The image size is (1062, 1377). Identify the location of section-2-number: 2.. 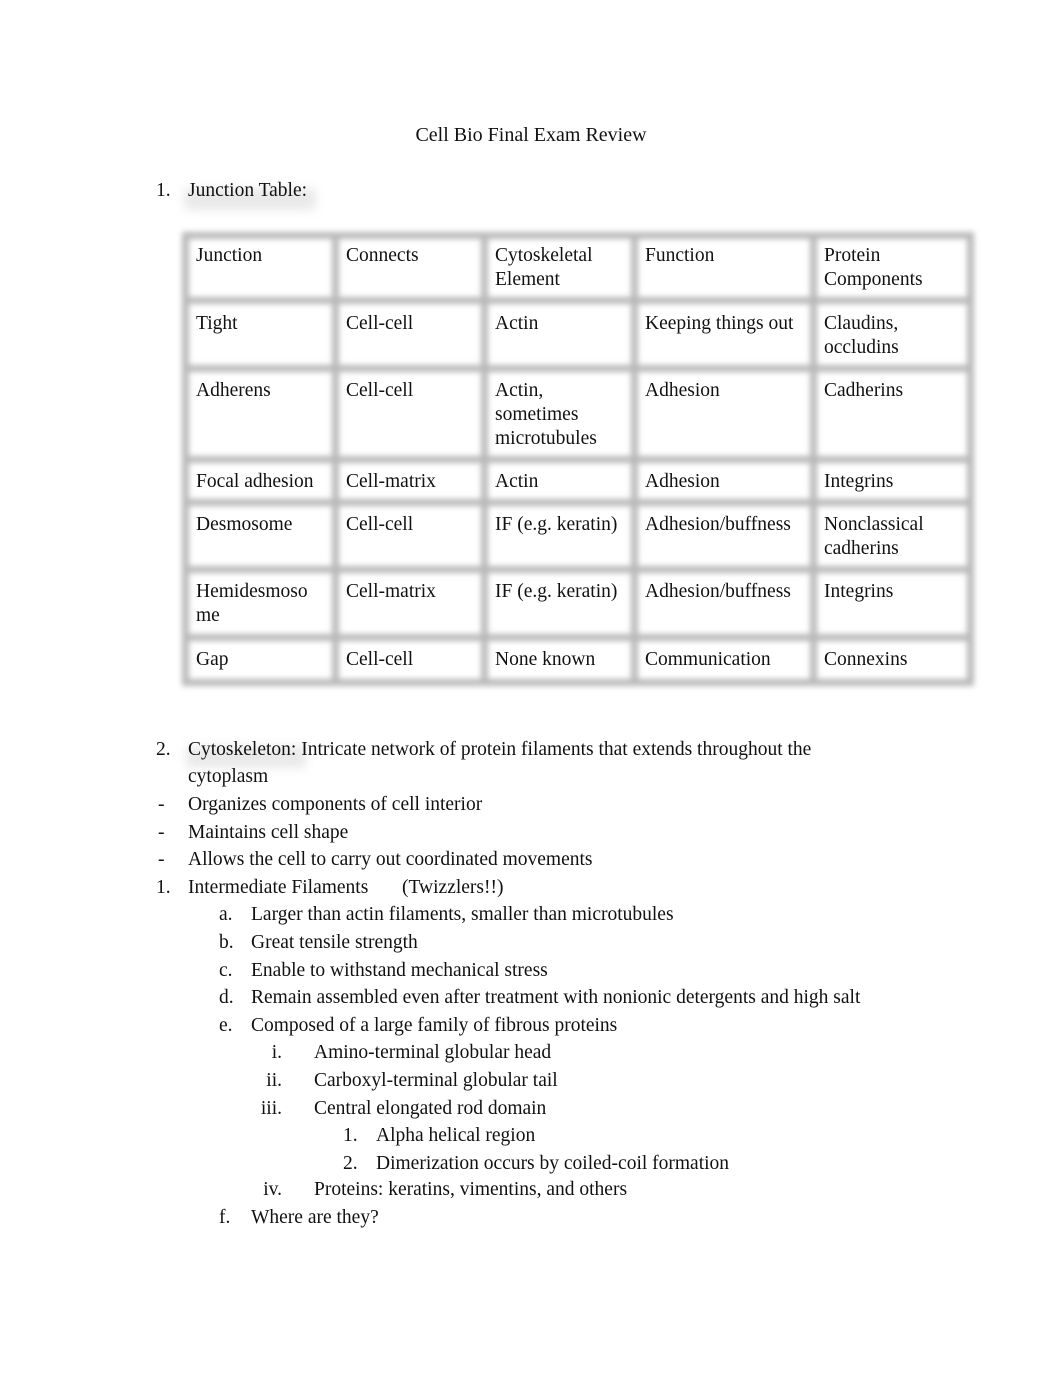
(163, 749).